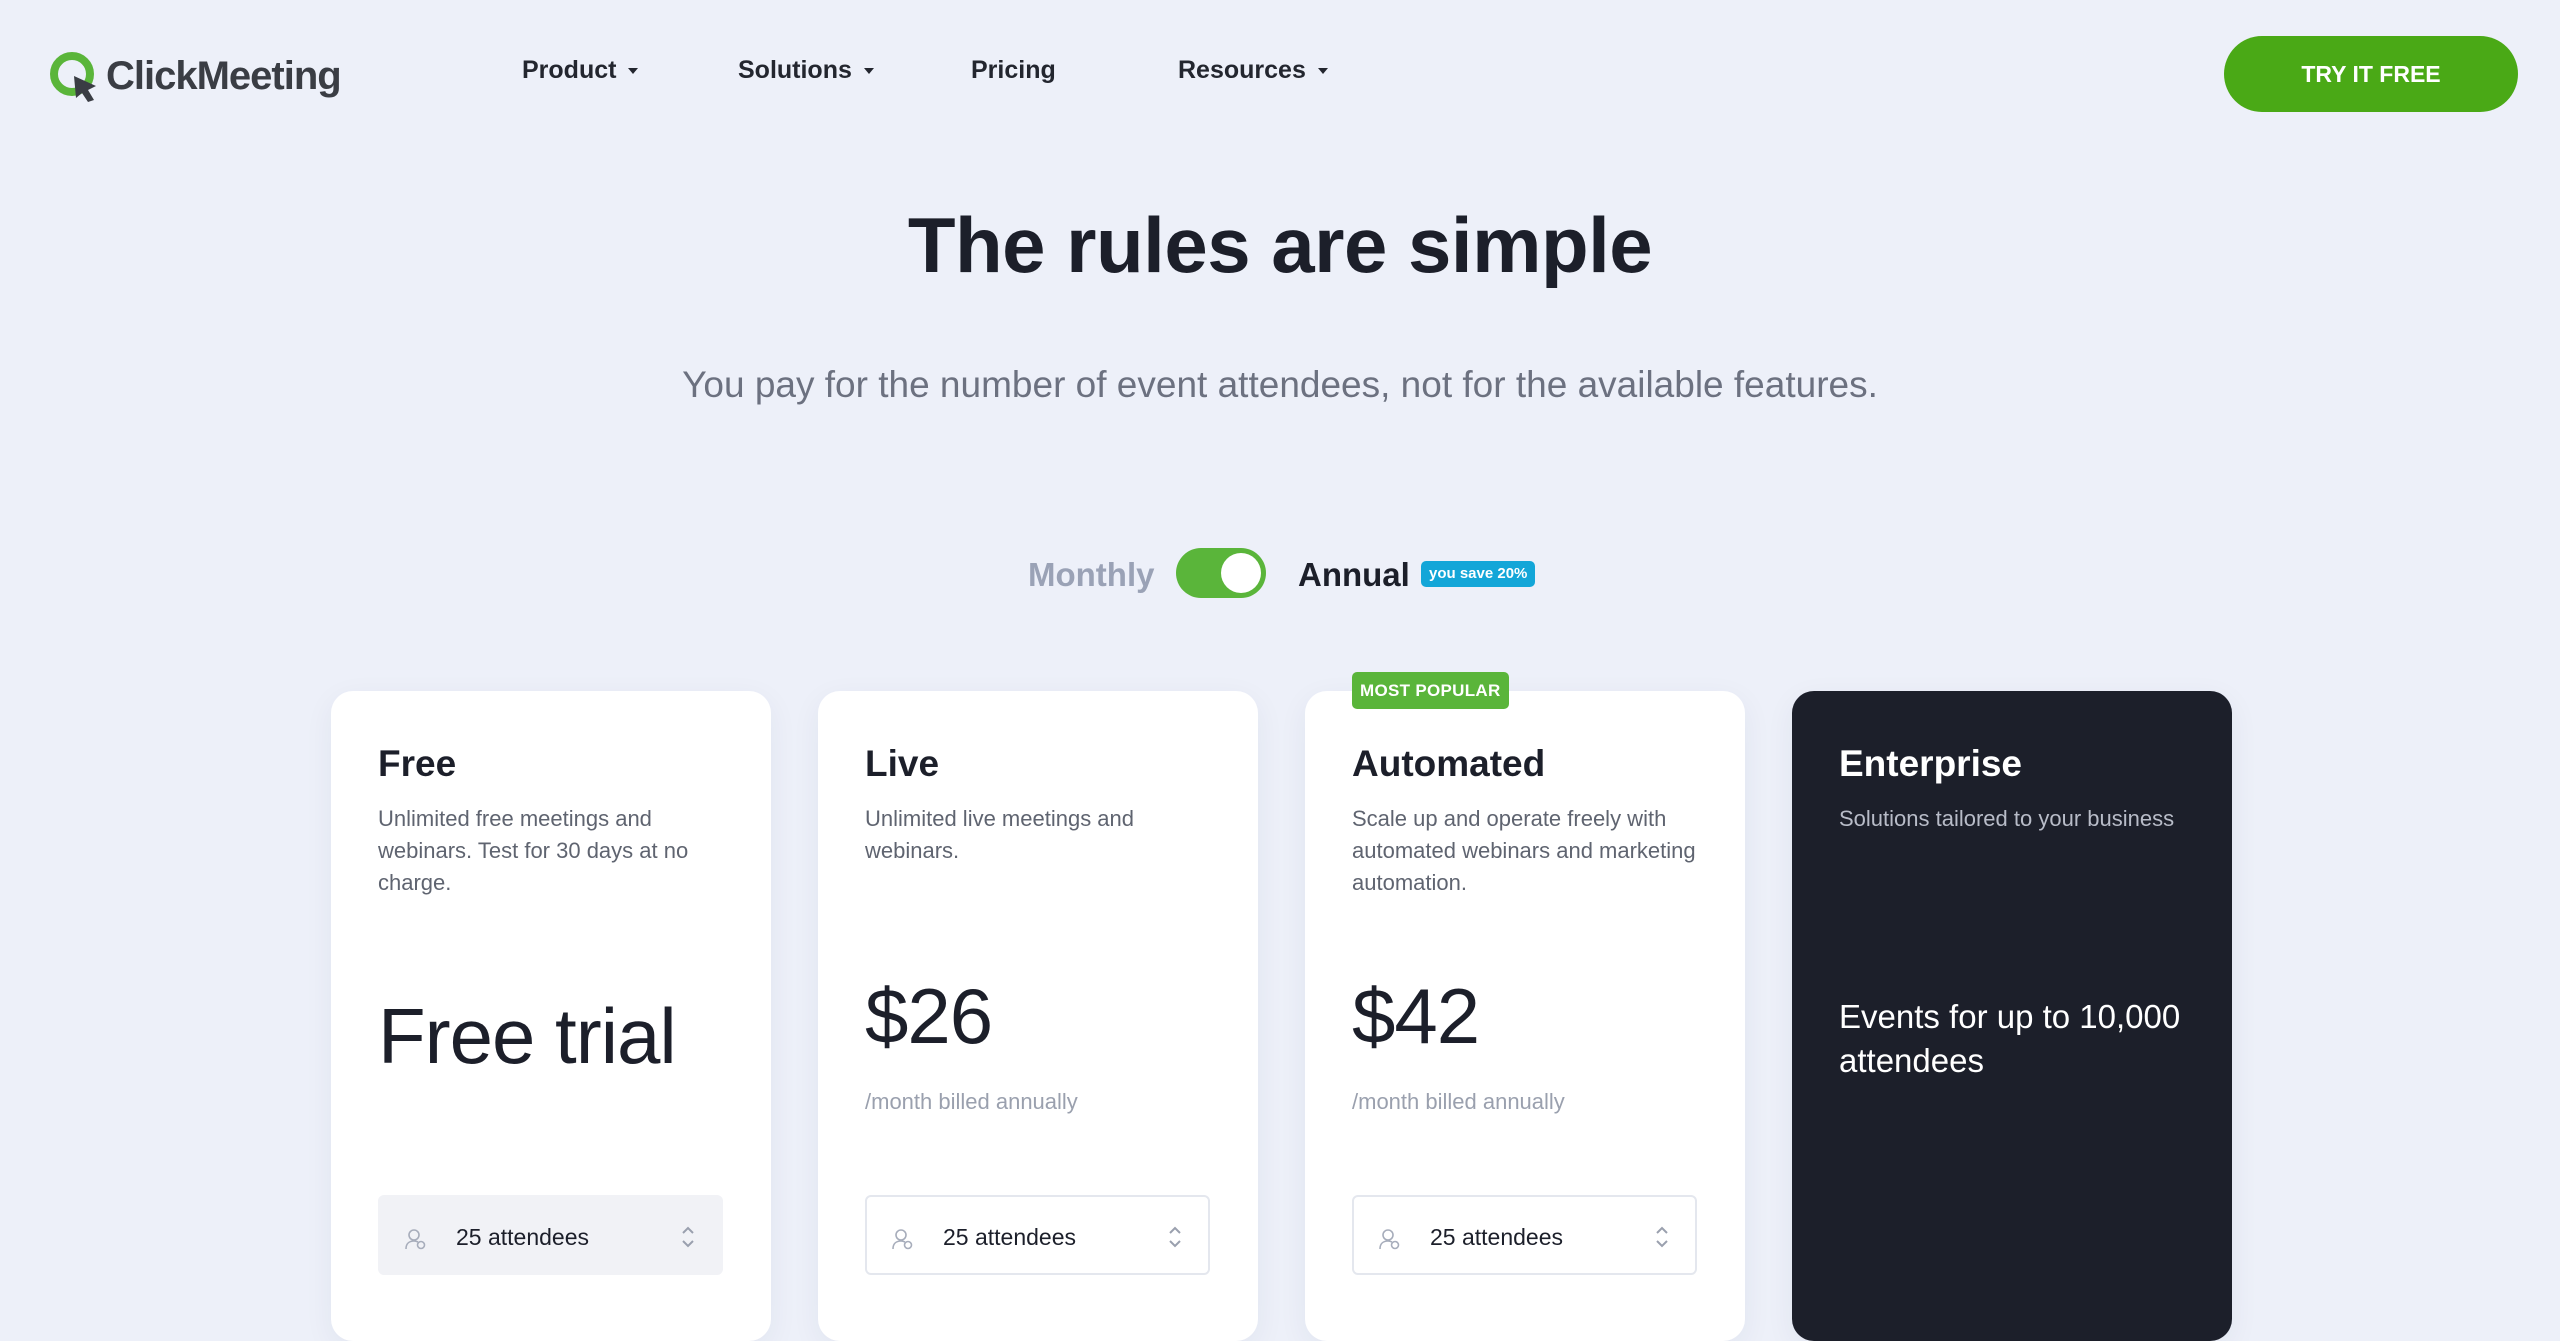 The height and width of the screenshot is (1341, 2560). I want to click on nav-product: Product, so click(580, 70).